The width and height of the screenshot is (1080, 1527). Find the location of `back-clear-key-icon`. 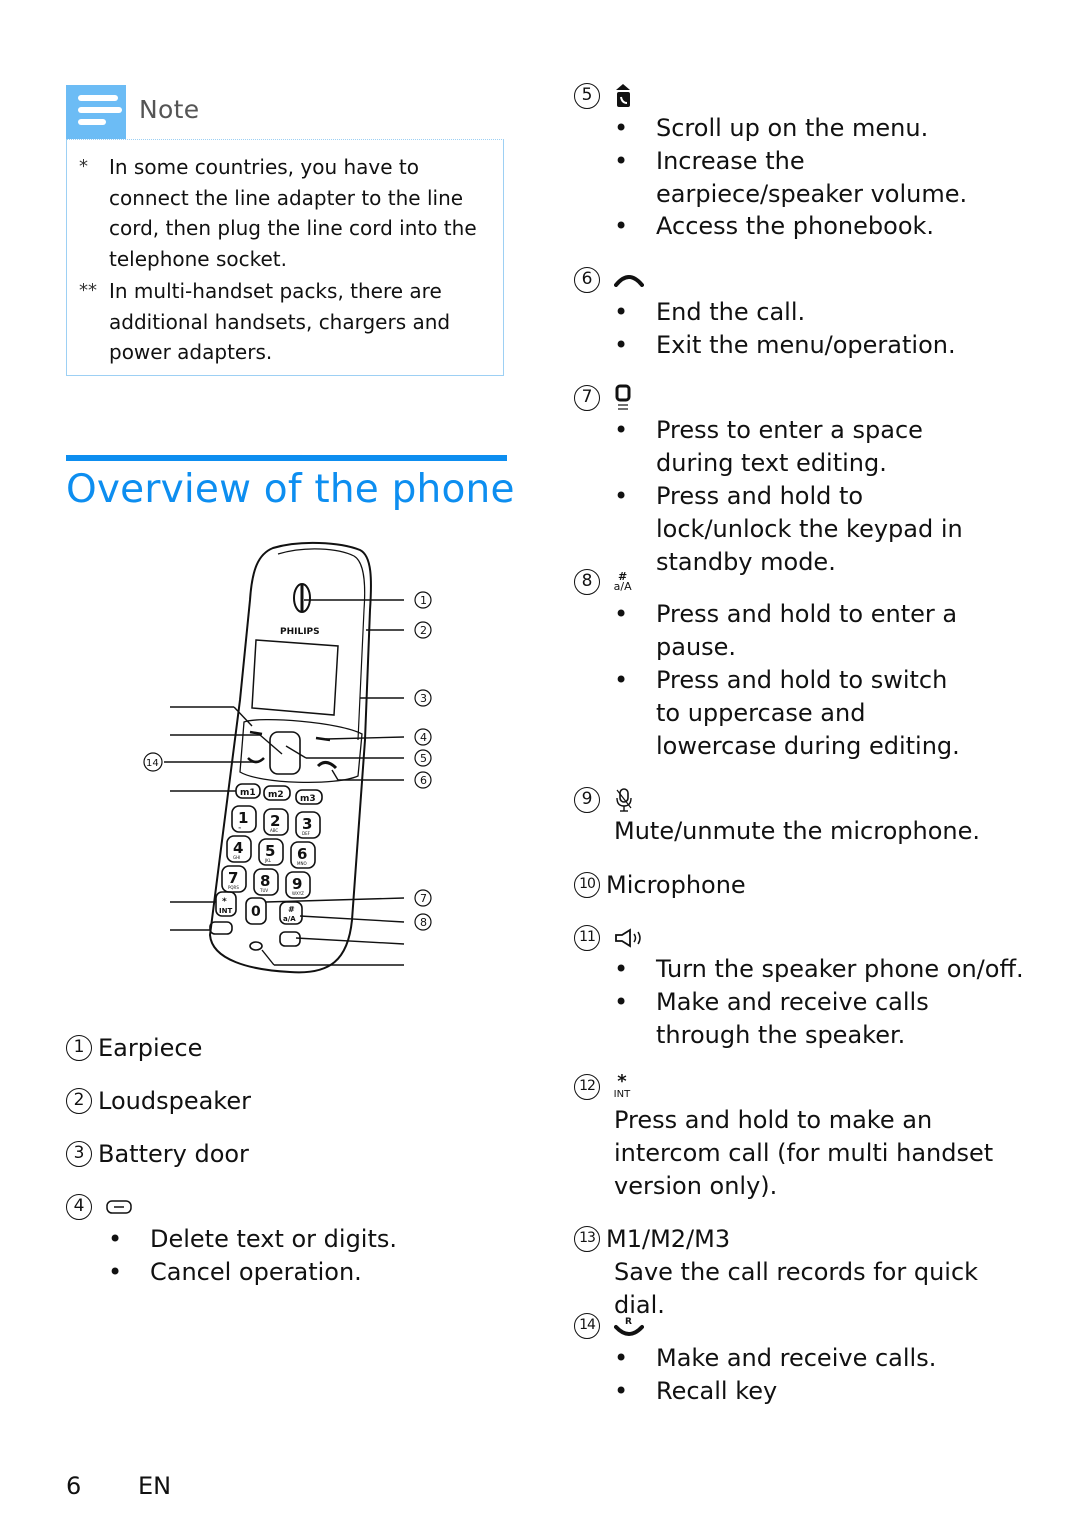

back-clear-key-icon is located at coordinates (118, 1207).